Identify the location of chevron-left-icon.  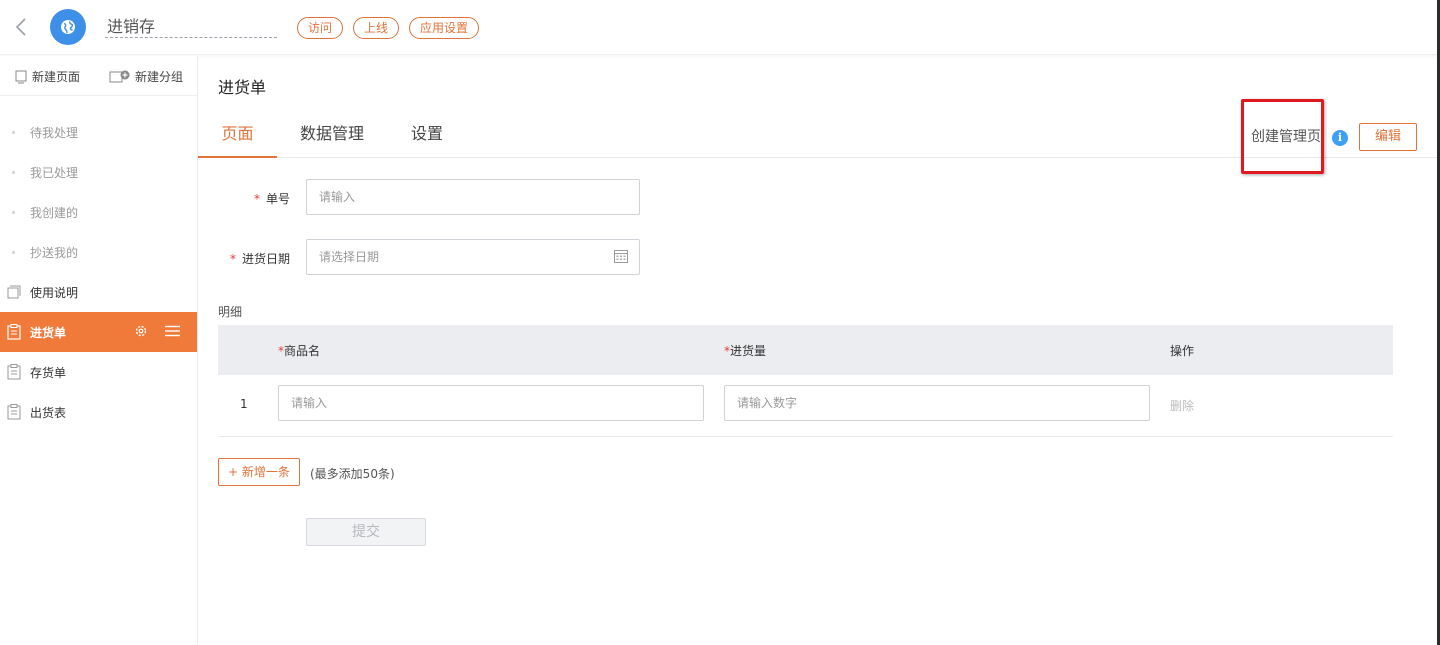
(20, 27).